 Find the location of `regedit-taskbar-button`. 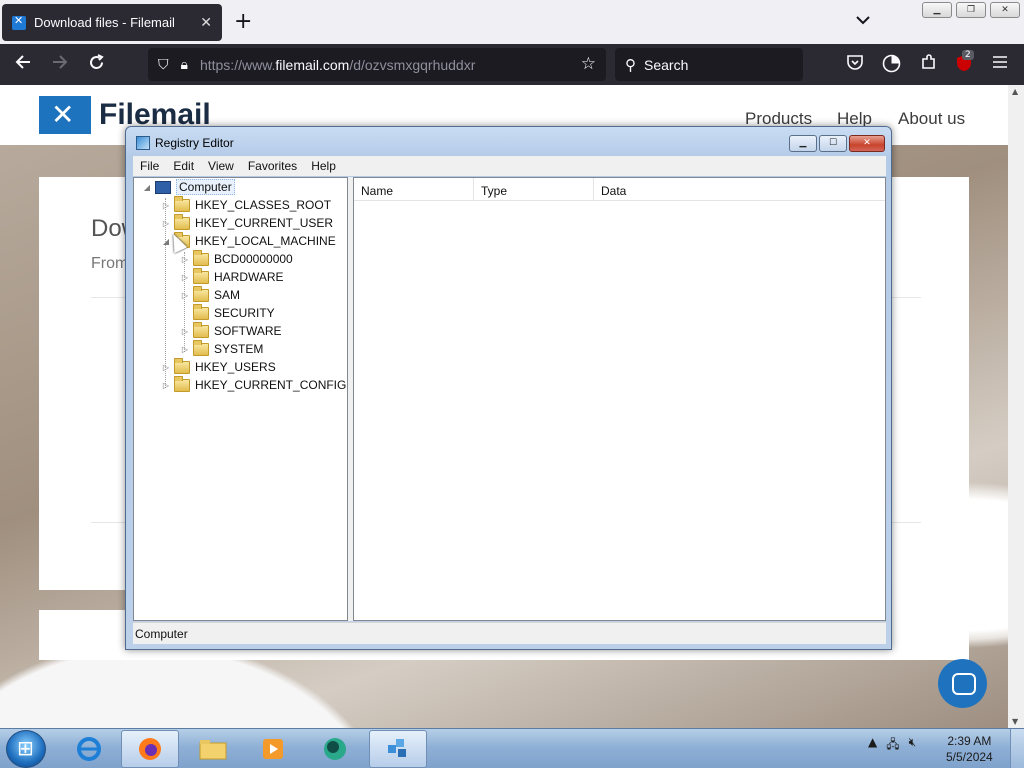

regedit-taskbar-button is located at coordinates (398, 749).